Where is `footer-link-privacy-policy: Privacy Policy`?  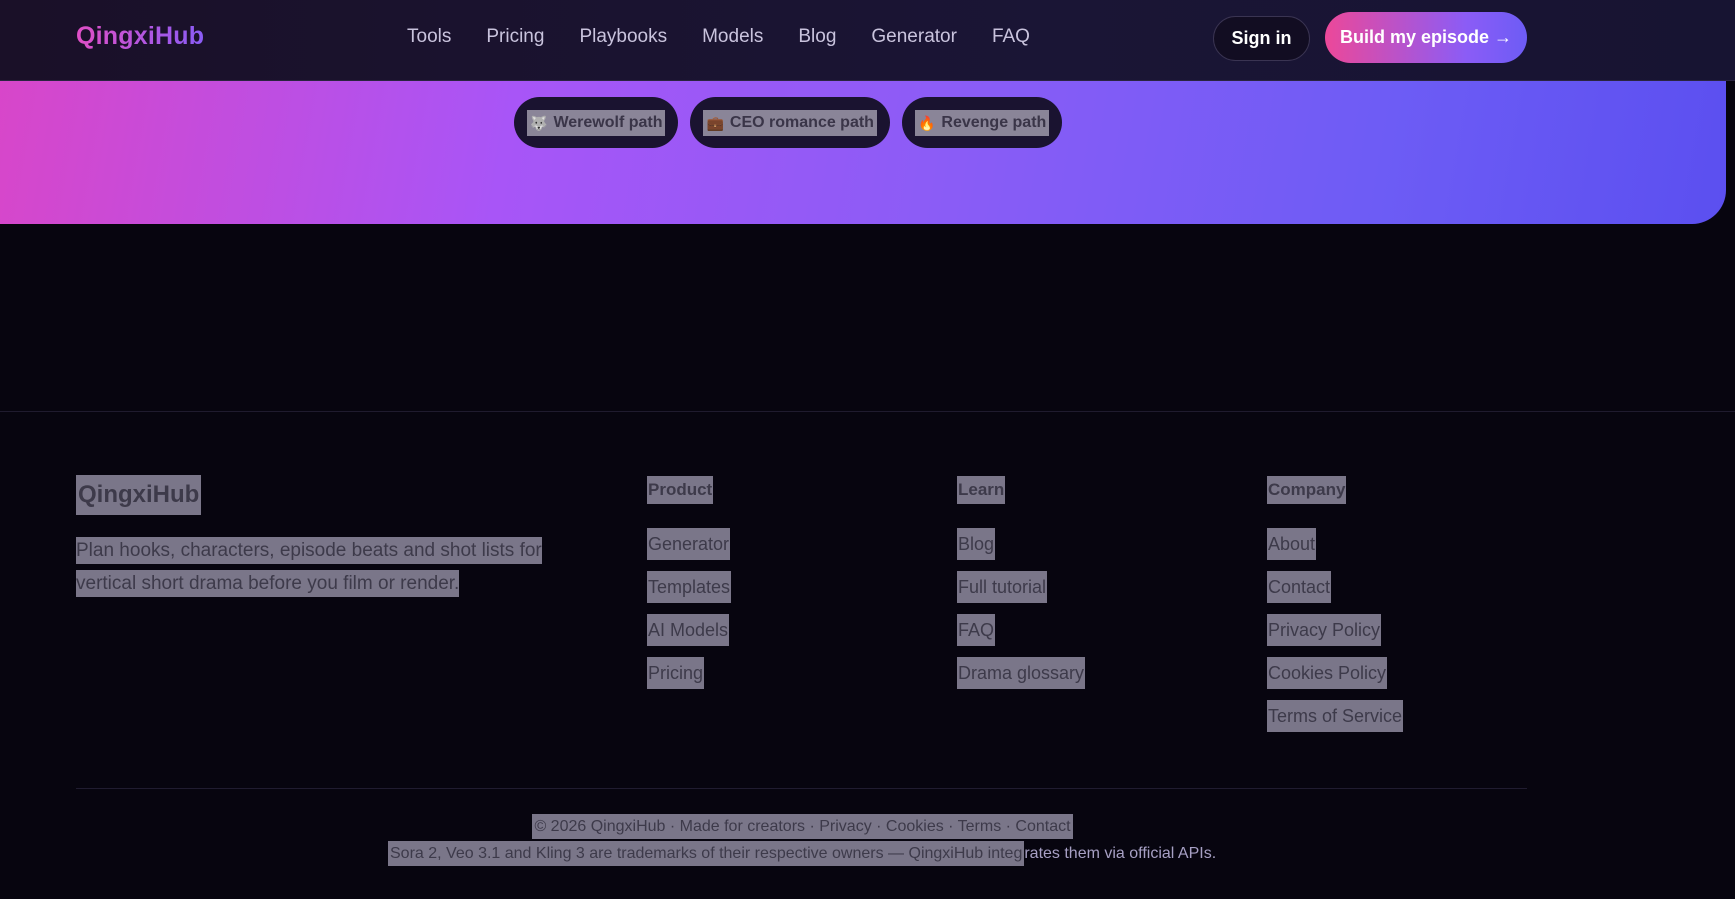
footer-link-privacy-policy: Privacy Policy is located at coordinates (1324, 630).